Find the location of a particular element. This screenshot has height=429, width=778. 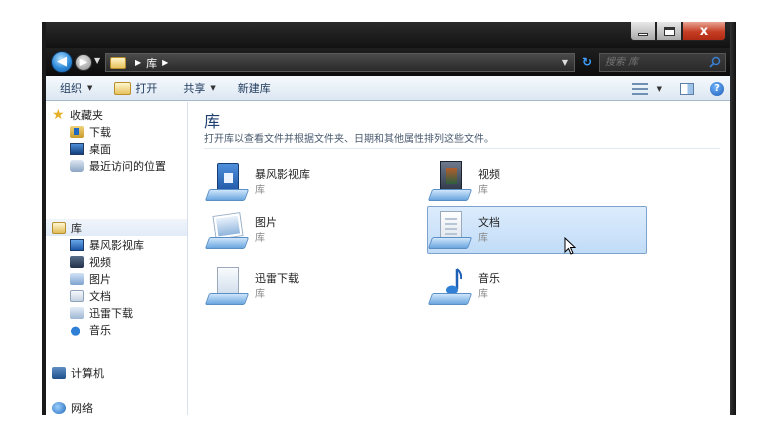

sidebar-item-label: 下载 is located at coordinates (100, 132).